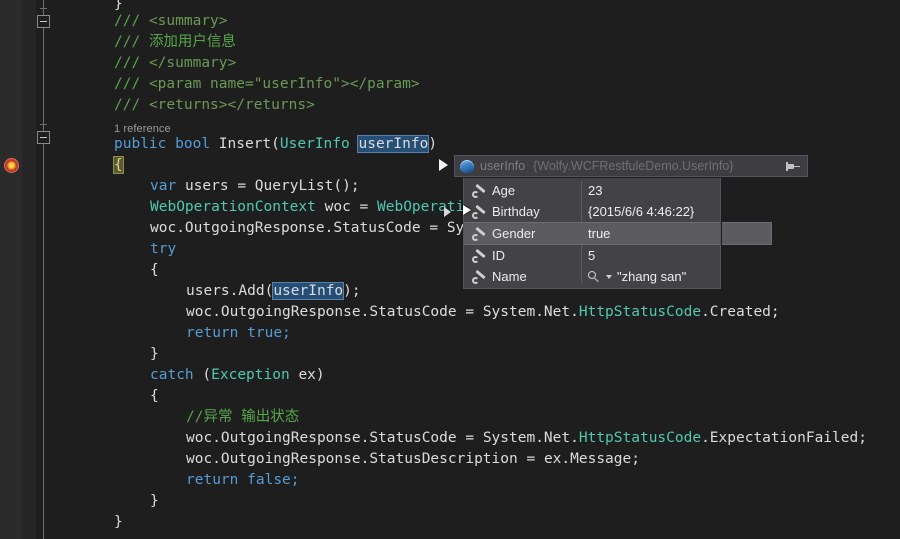  What do you see at coordinates (503, 166) in the screenshot?
I see `datatip-header-name: userInfo` at bounding box center [503, 166].